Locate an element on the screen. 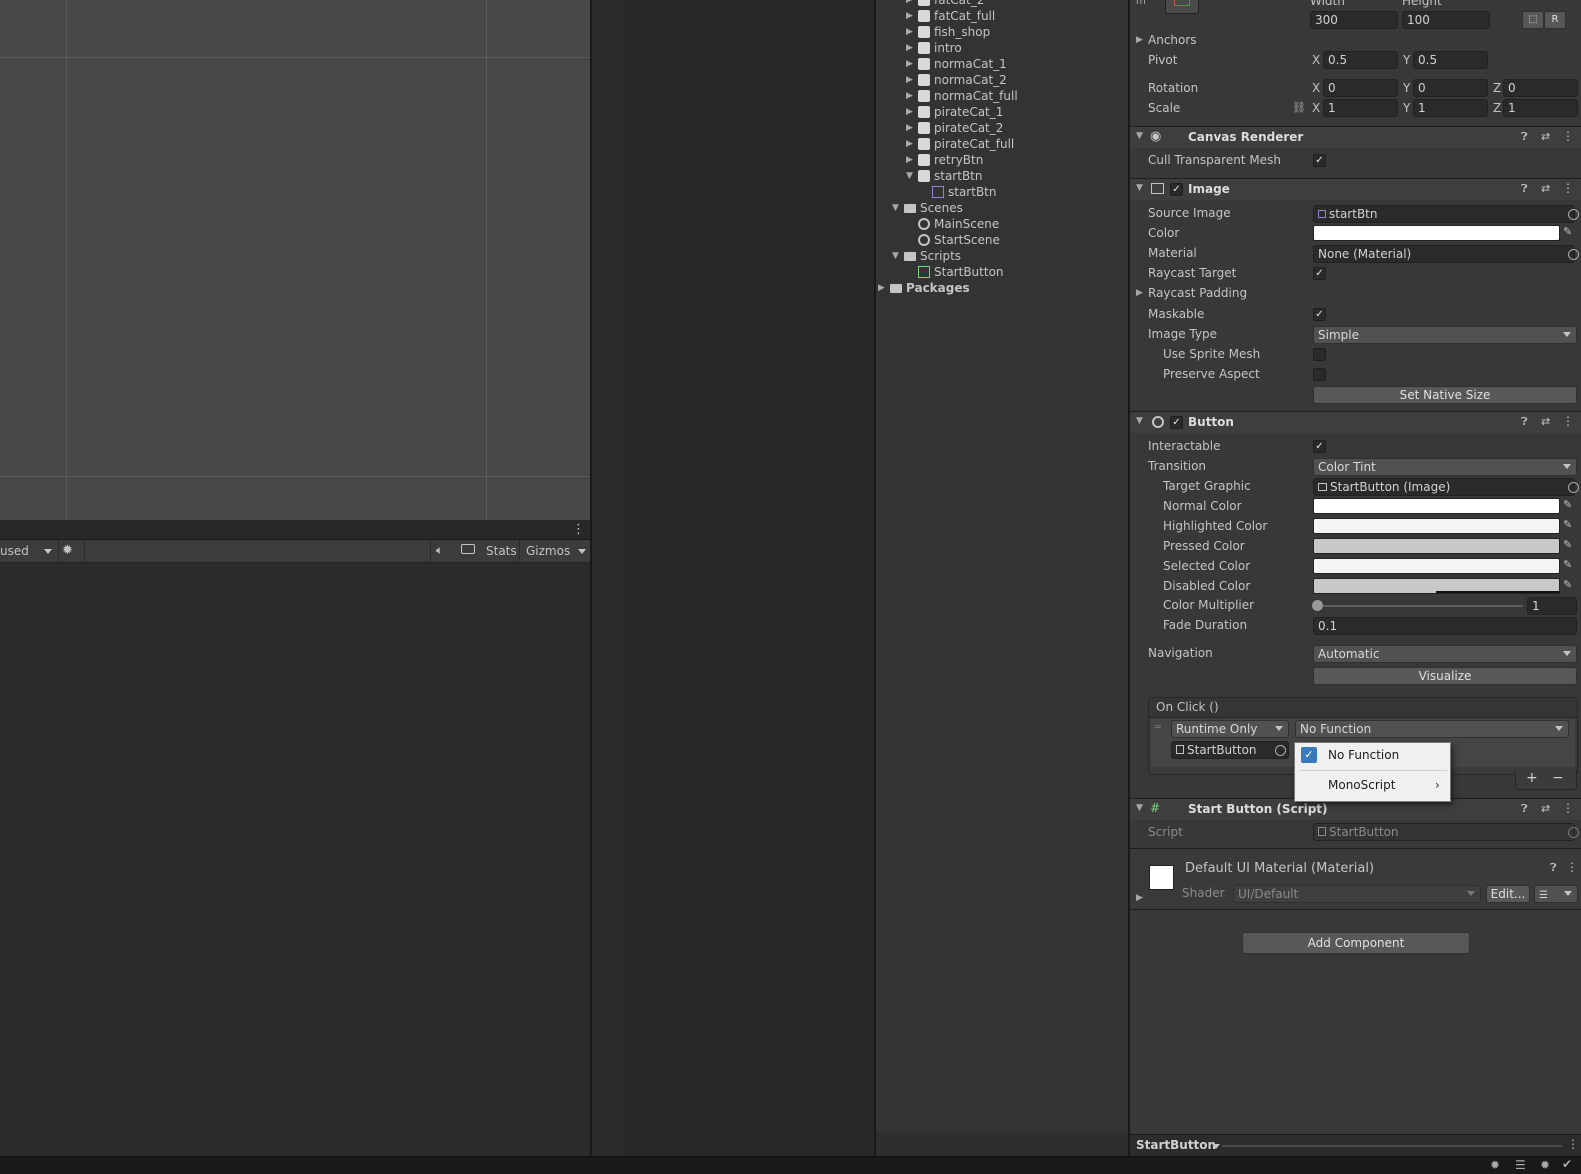  cull-transparent-mesh-checkbox: ✓ is located at coordinates (1319, 160).